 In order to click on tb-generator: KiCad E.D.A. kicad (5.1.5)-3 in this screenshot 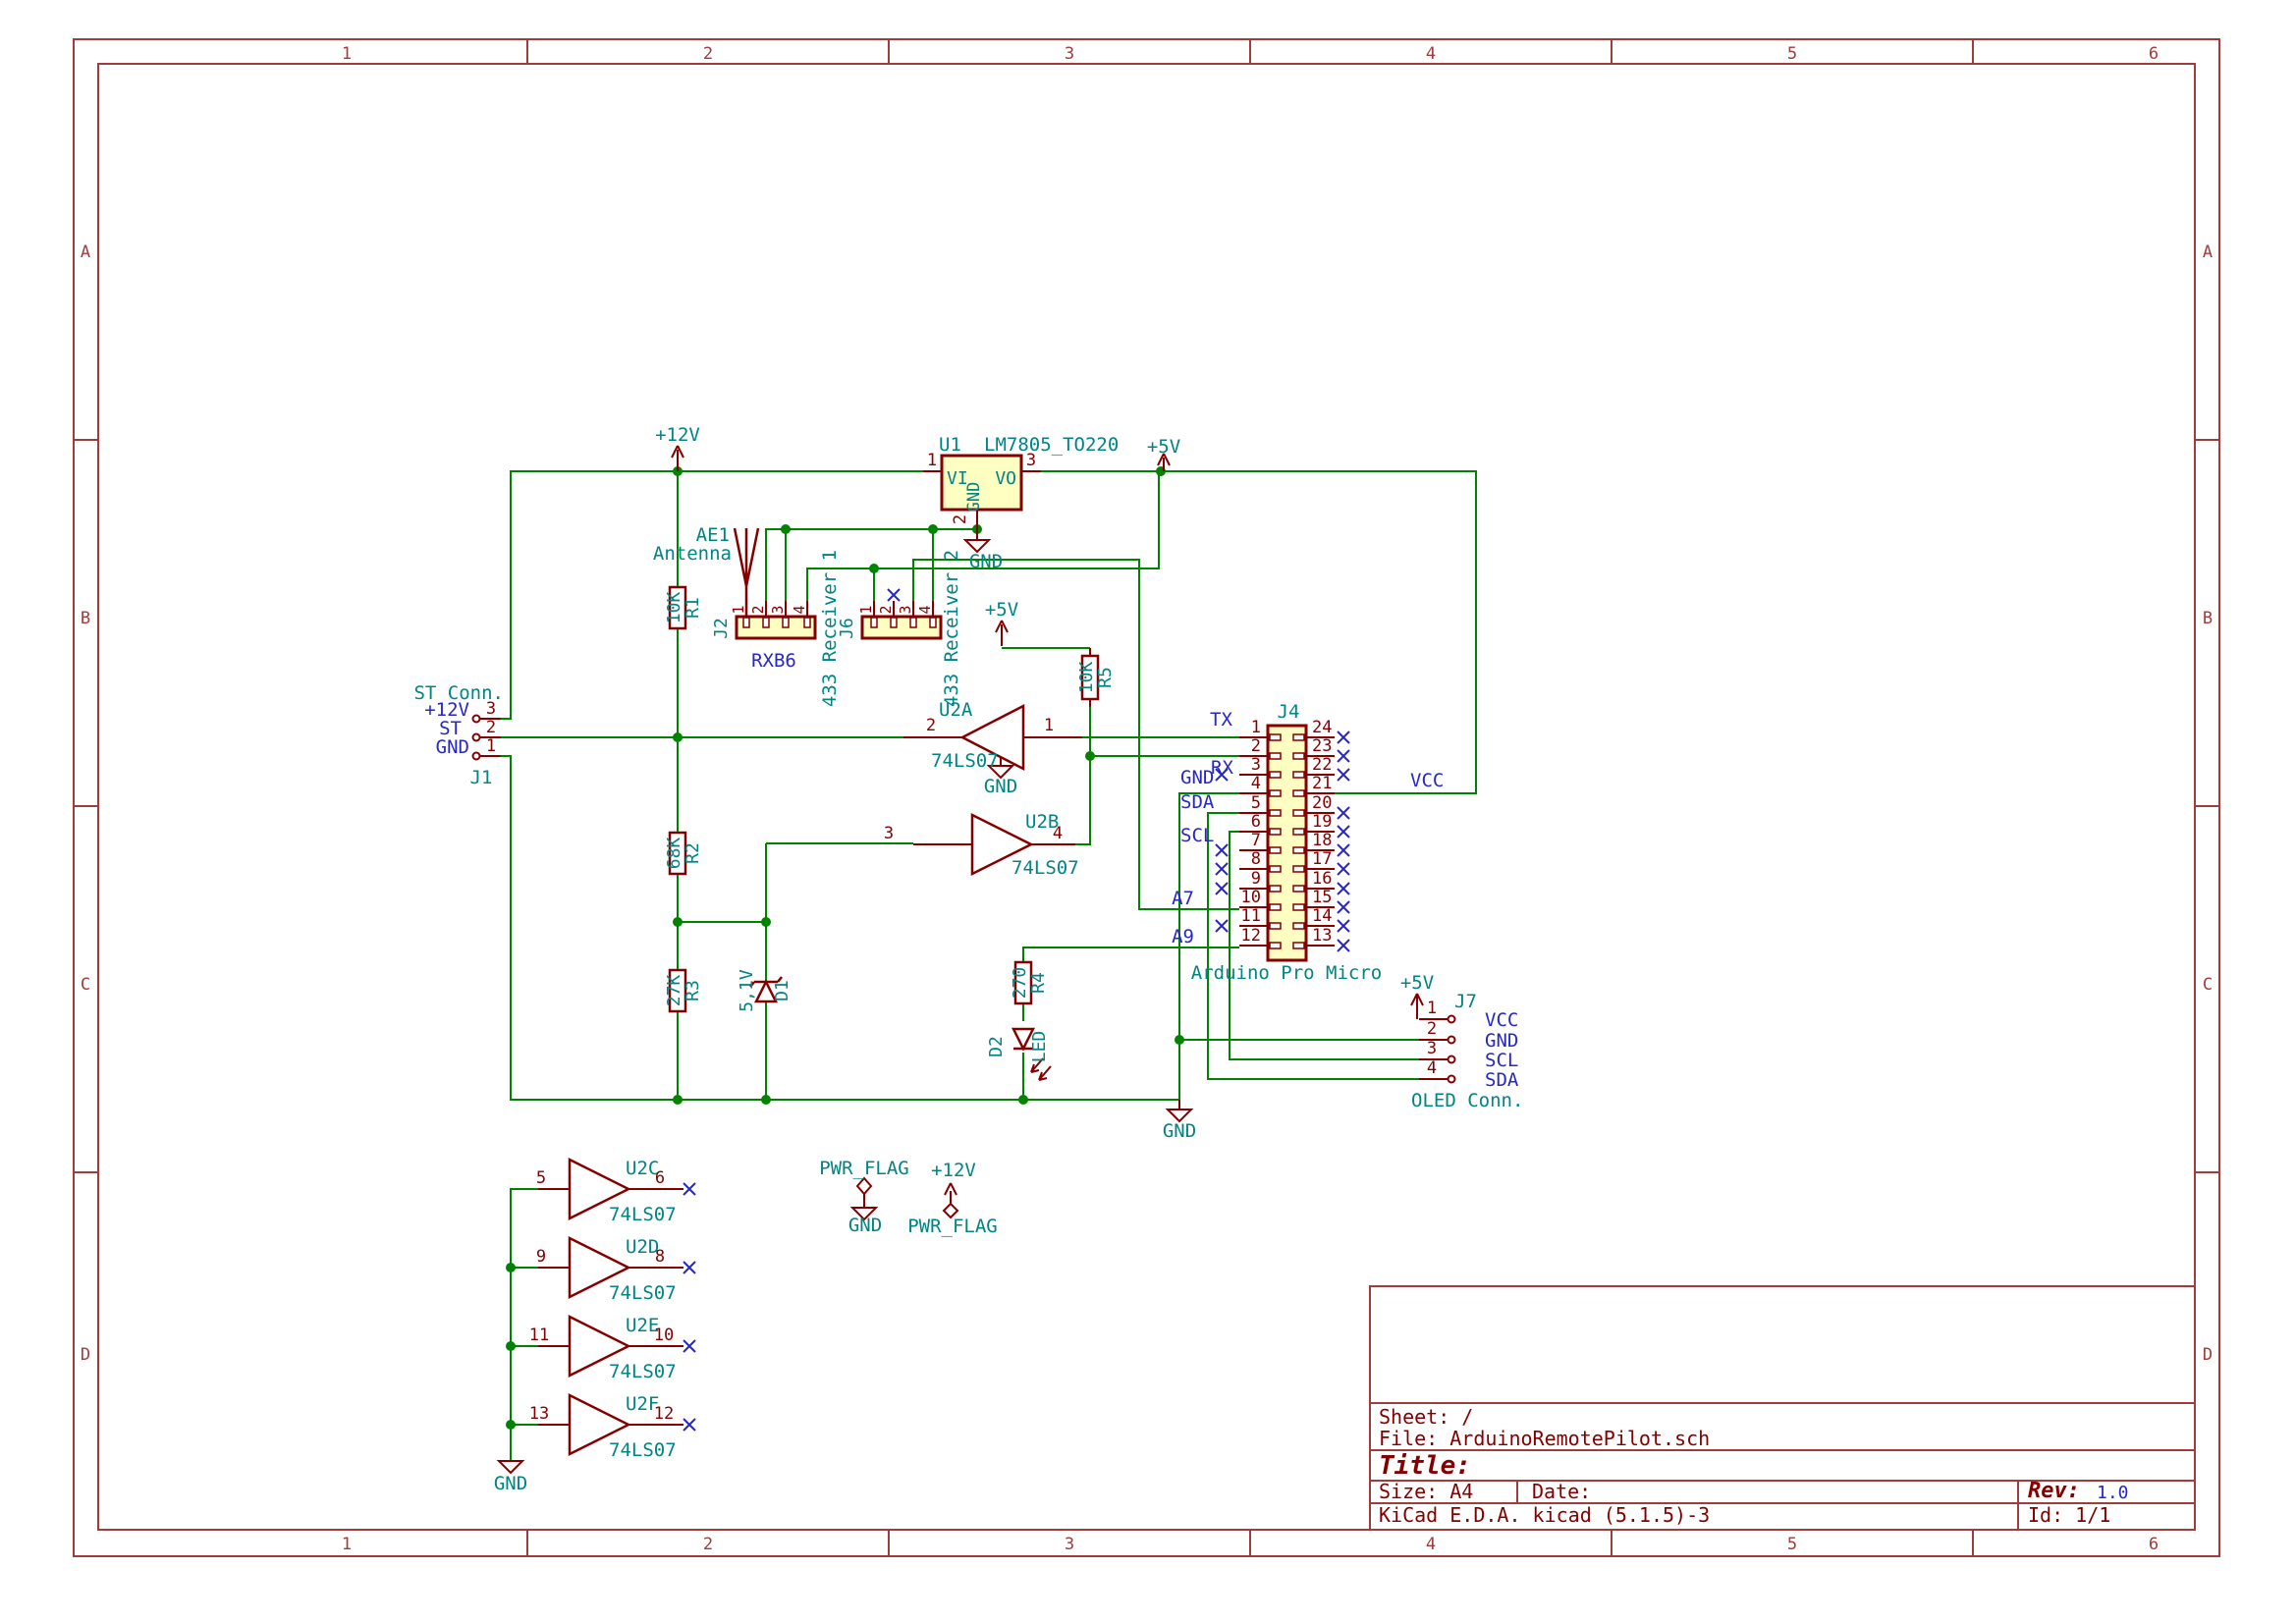, I will do `click(1544, 1515)`.